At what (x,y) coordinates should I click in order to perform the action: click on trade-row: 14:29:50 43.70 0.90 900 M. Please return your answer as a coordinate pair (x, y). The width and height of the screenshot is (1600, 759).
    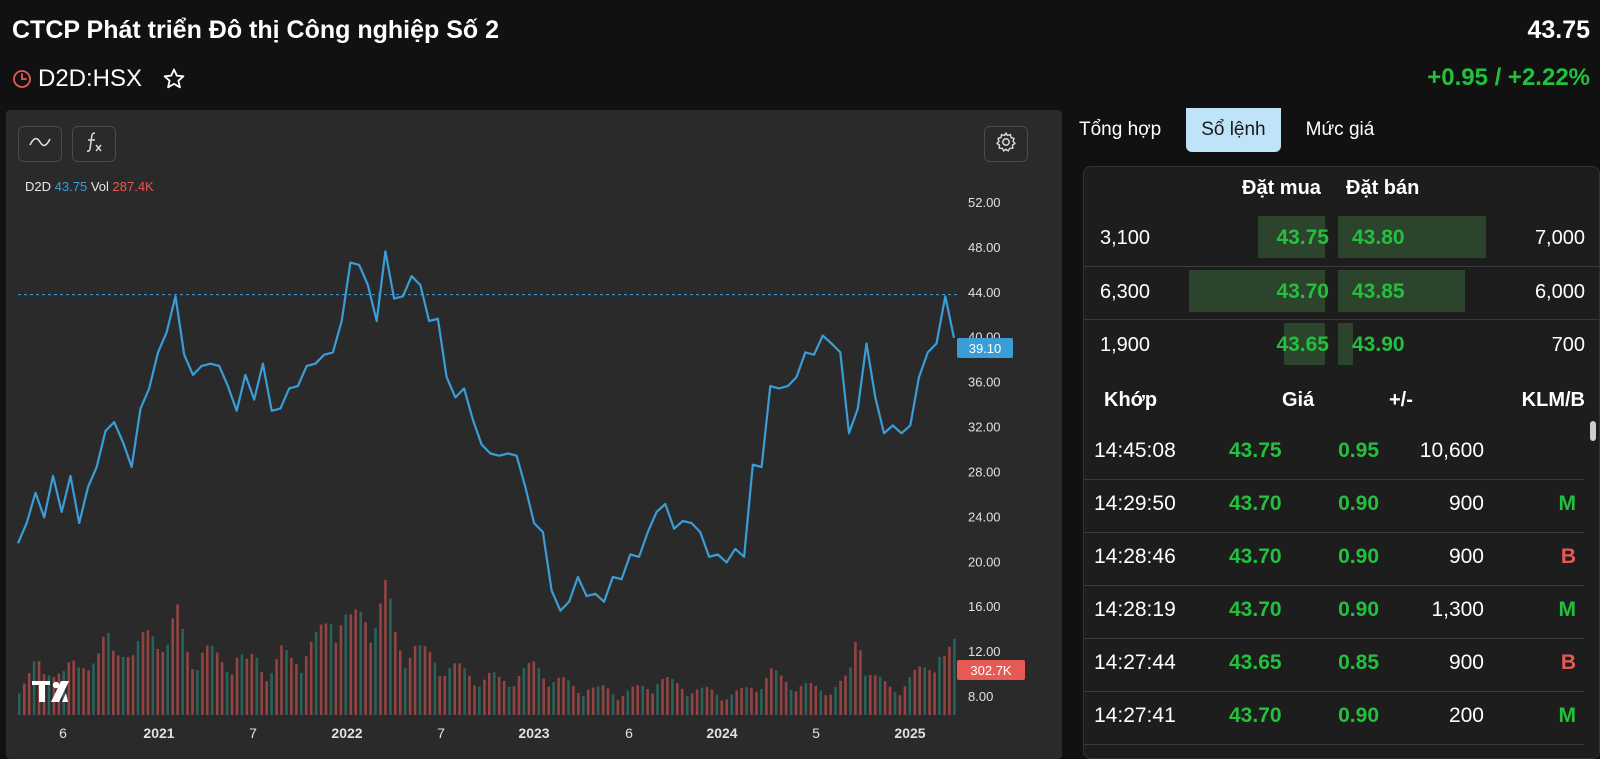
    Looking at the image, I should click on (1334, 506).